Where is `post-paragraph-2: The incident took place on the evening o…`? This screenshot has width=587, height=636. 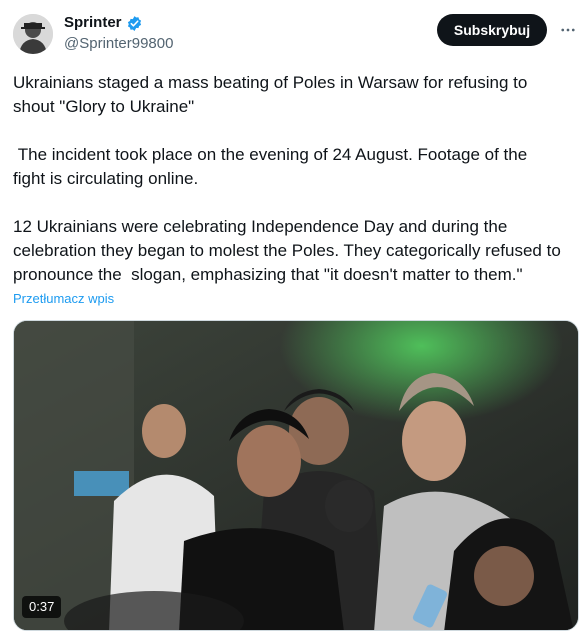 post-paragraph-2: The incident took place on the evening o… is located at coordinates (270, 166).